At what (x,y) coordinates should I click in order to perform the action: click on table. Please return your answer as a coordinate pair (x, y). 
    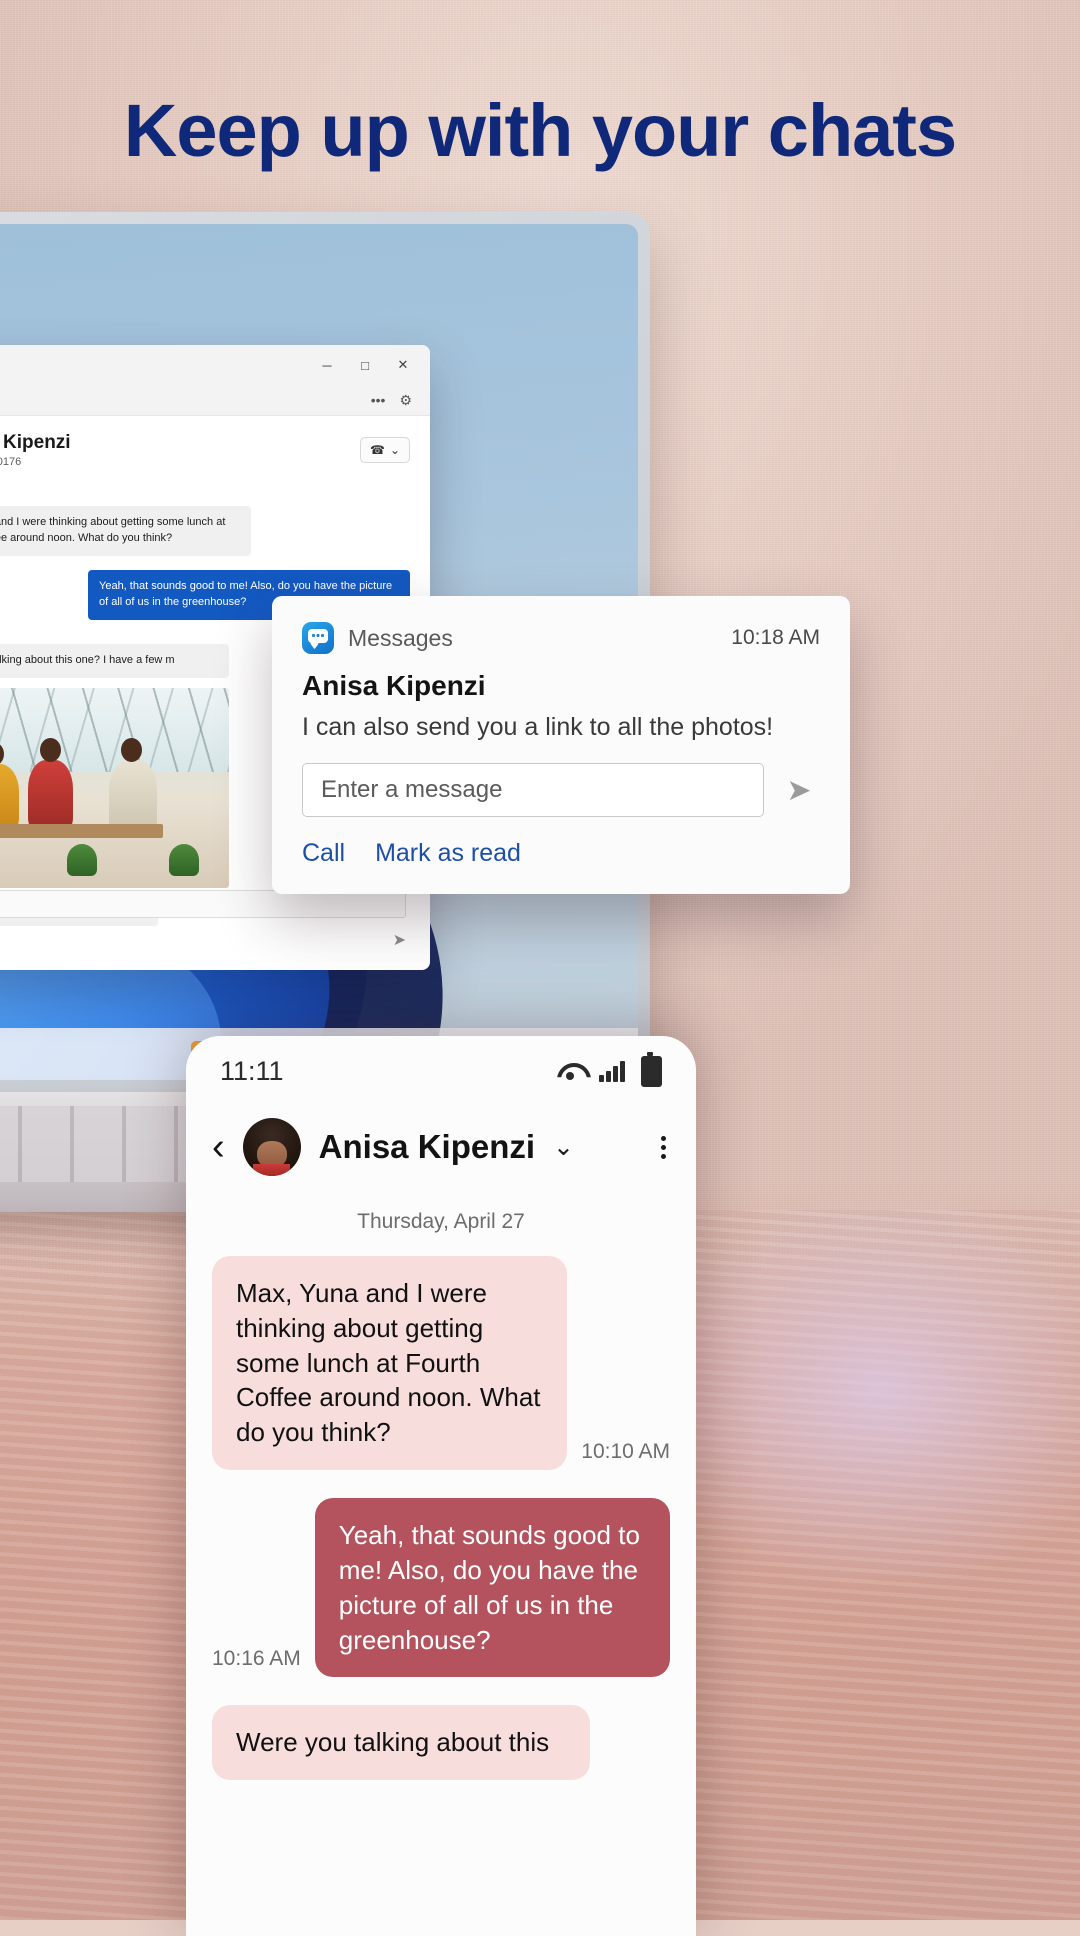
    Looking at the image, I should click on (81, 830).